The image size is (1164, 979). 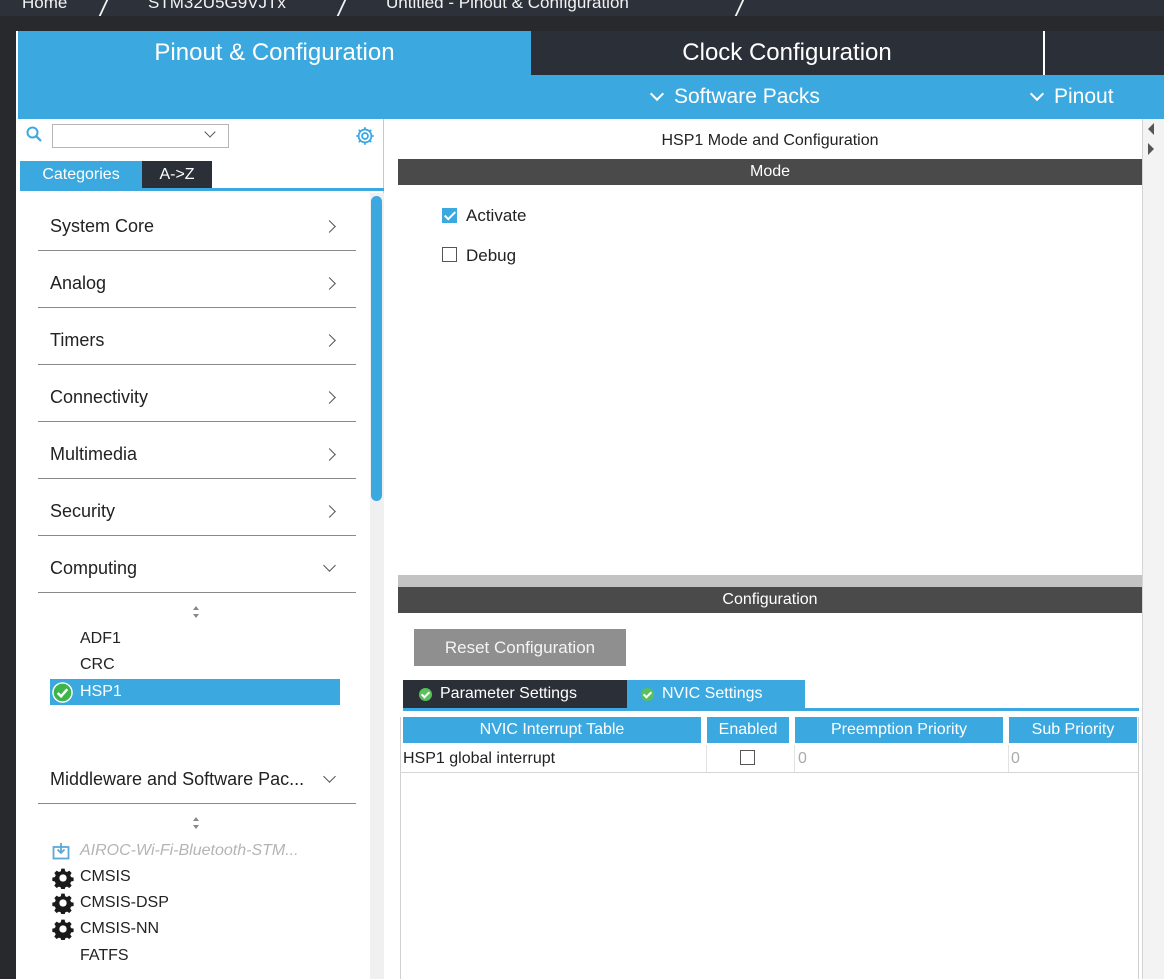 I want to click on tab-parameter-settings-label: Parameter Settings, so click(x=508, y=693).